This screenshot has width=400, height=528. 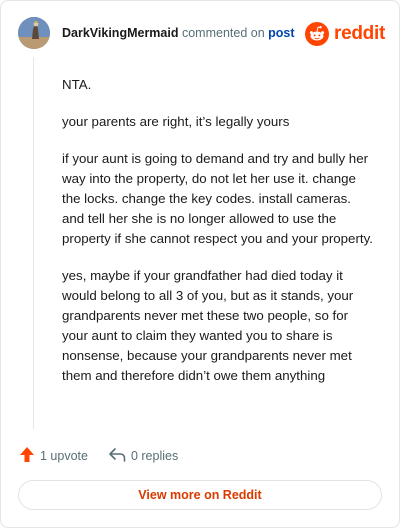 I want to click on reddit-snoo-icon, so click(x=317, y=34).